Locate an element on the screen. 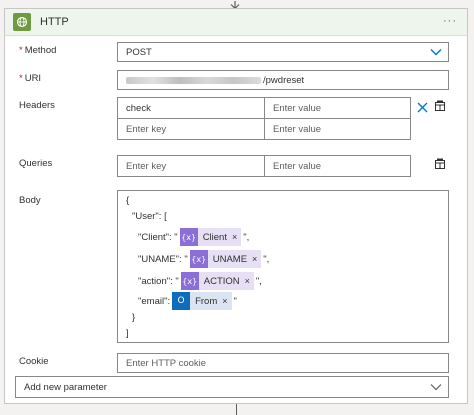 The height and width of the screenshot is (415, 474). method-label: * Method is located at coordinates (38, 50).